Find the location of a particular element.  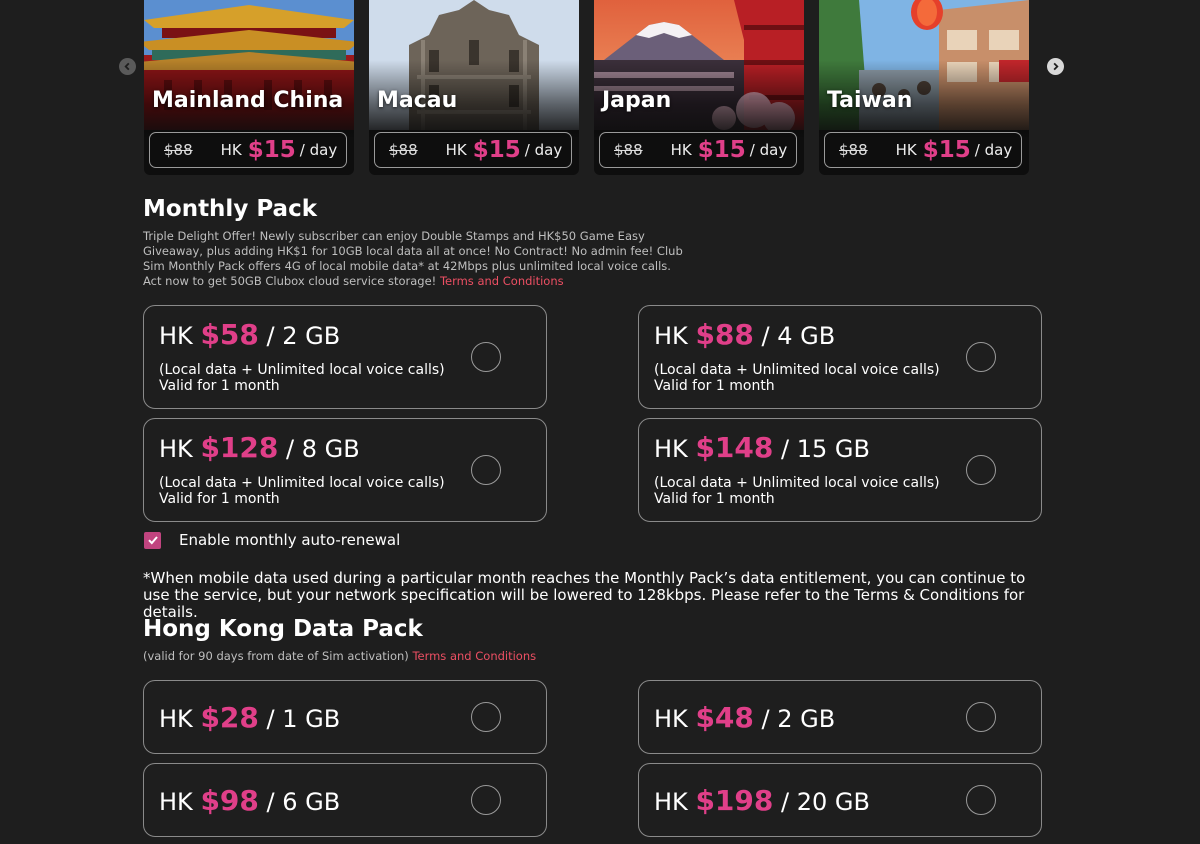

destination-card-mainland-china: Mainland China $88 HK $15 / day is located at coordinates (249, 87).